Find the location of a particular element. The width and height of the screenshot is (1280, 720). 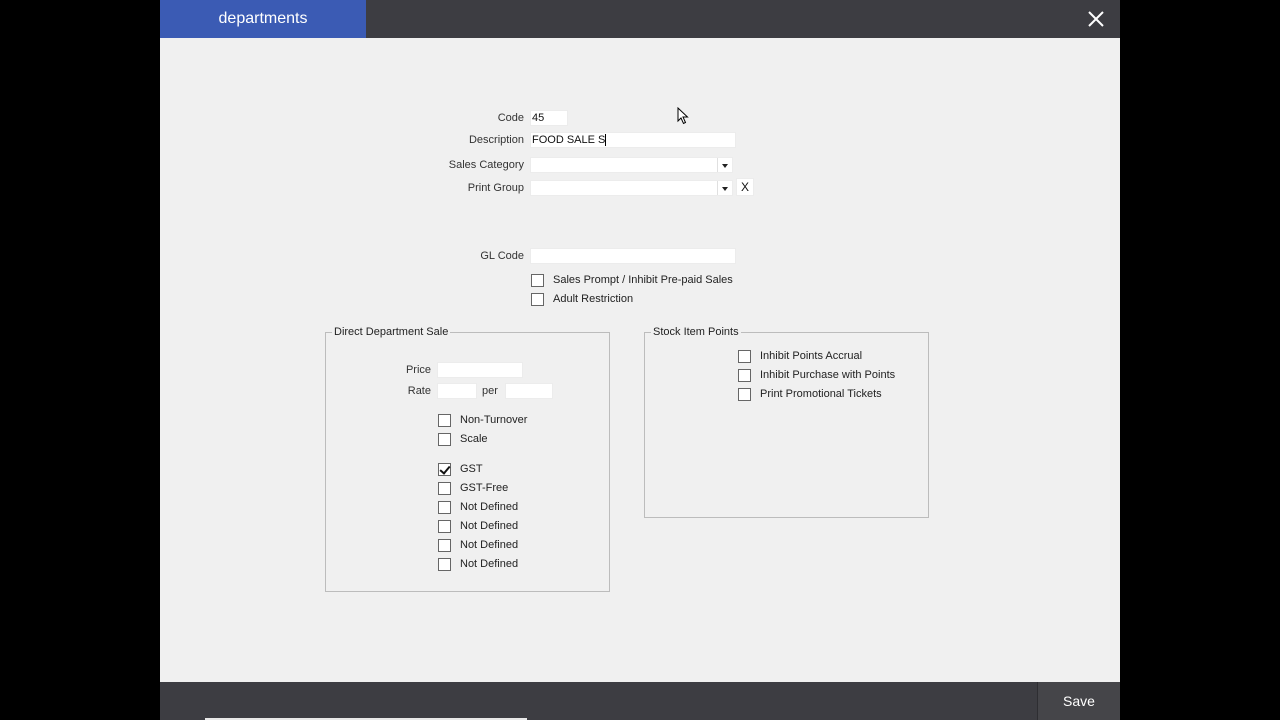

gst-free-checkbox-row: GST-Free is located at coordinates (473, 488).